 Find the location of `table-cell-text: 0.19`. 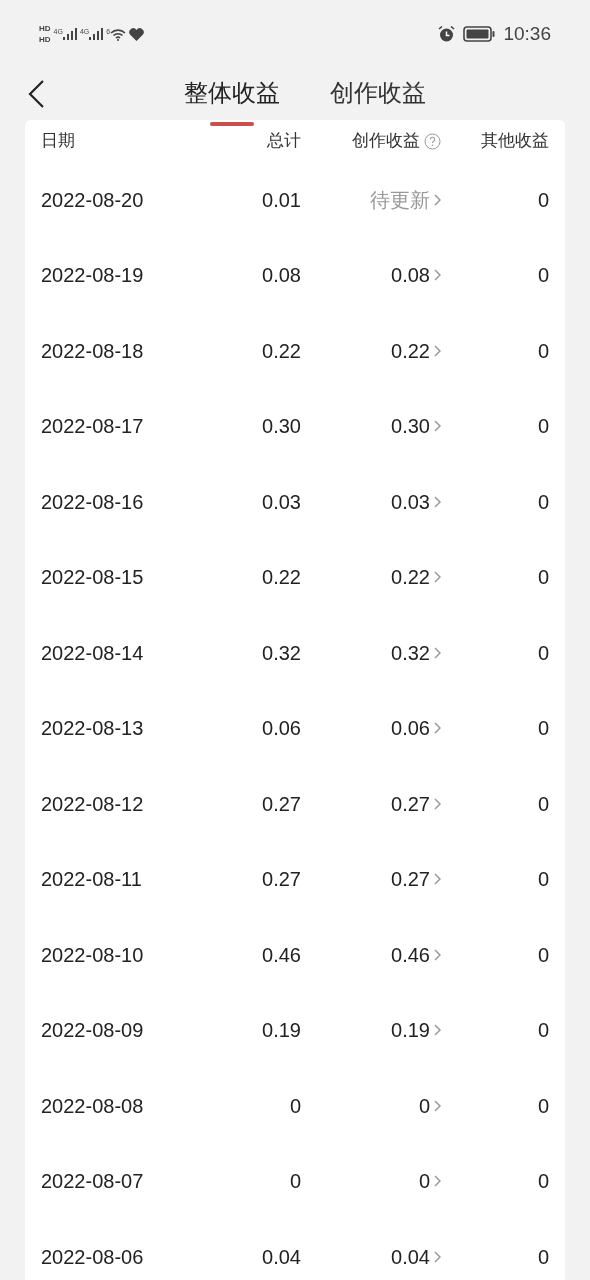

table-cell-text: 0.19 is located at coordinates (281, 1031).